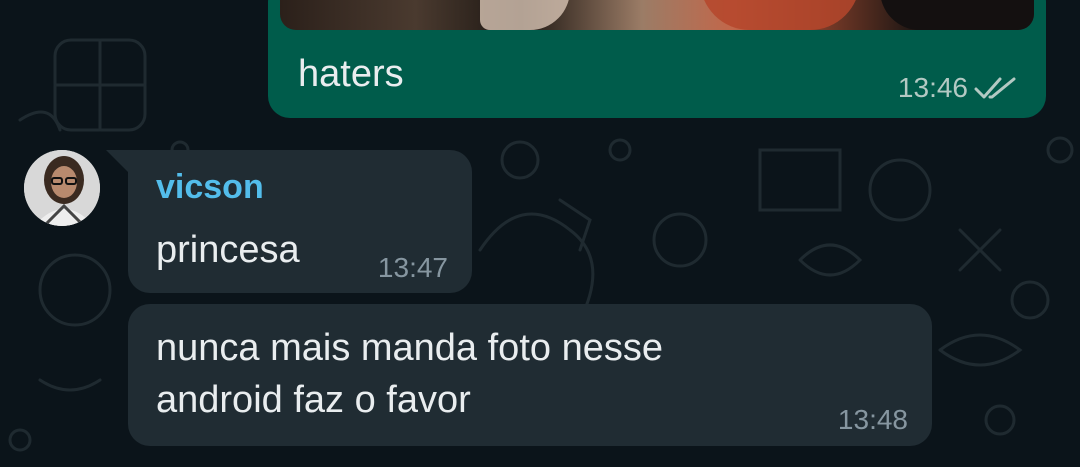 Image resolution: width=1080 pixels, height=467 pixels. What do you see at coordinates (289, 221) in the screenshot?
I see `incoming-message-bubble: vicson princesa 13:47` at bounding box center [289, 221].